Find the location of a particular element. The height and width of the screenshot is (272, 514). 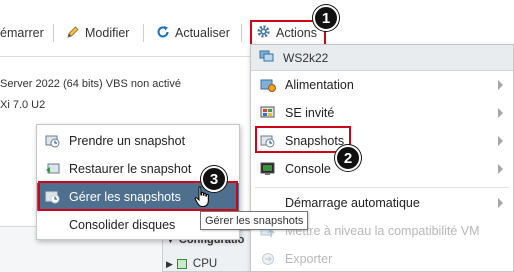

modify-button: Modifier is located at coordinates (97, 33).